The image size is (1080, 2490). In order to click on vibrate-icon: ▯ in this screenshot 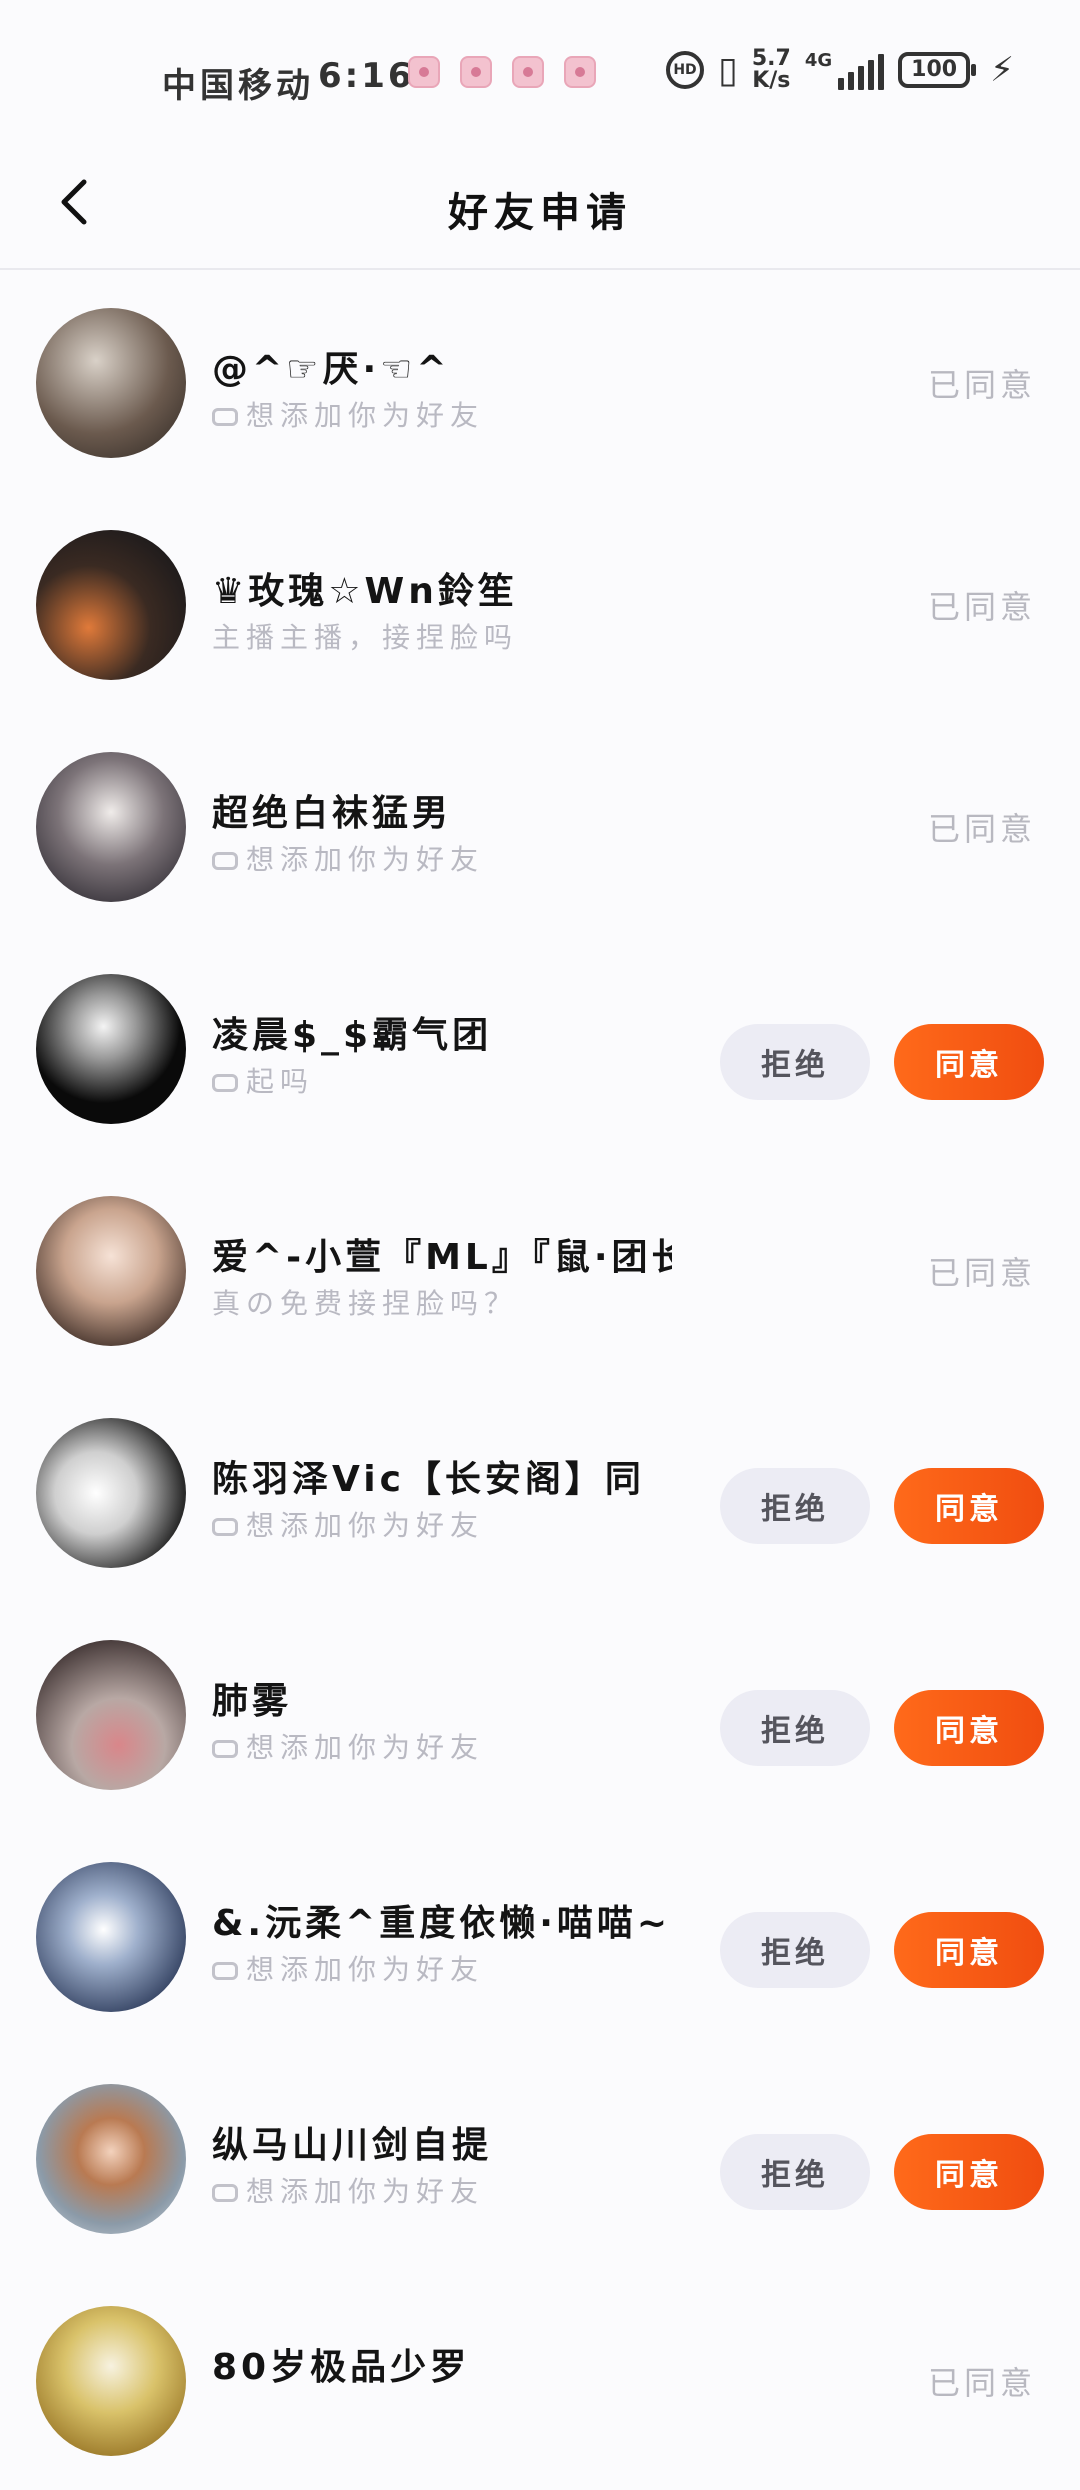, I will do `click(728, 70)`.